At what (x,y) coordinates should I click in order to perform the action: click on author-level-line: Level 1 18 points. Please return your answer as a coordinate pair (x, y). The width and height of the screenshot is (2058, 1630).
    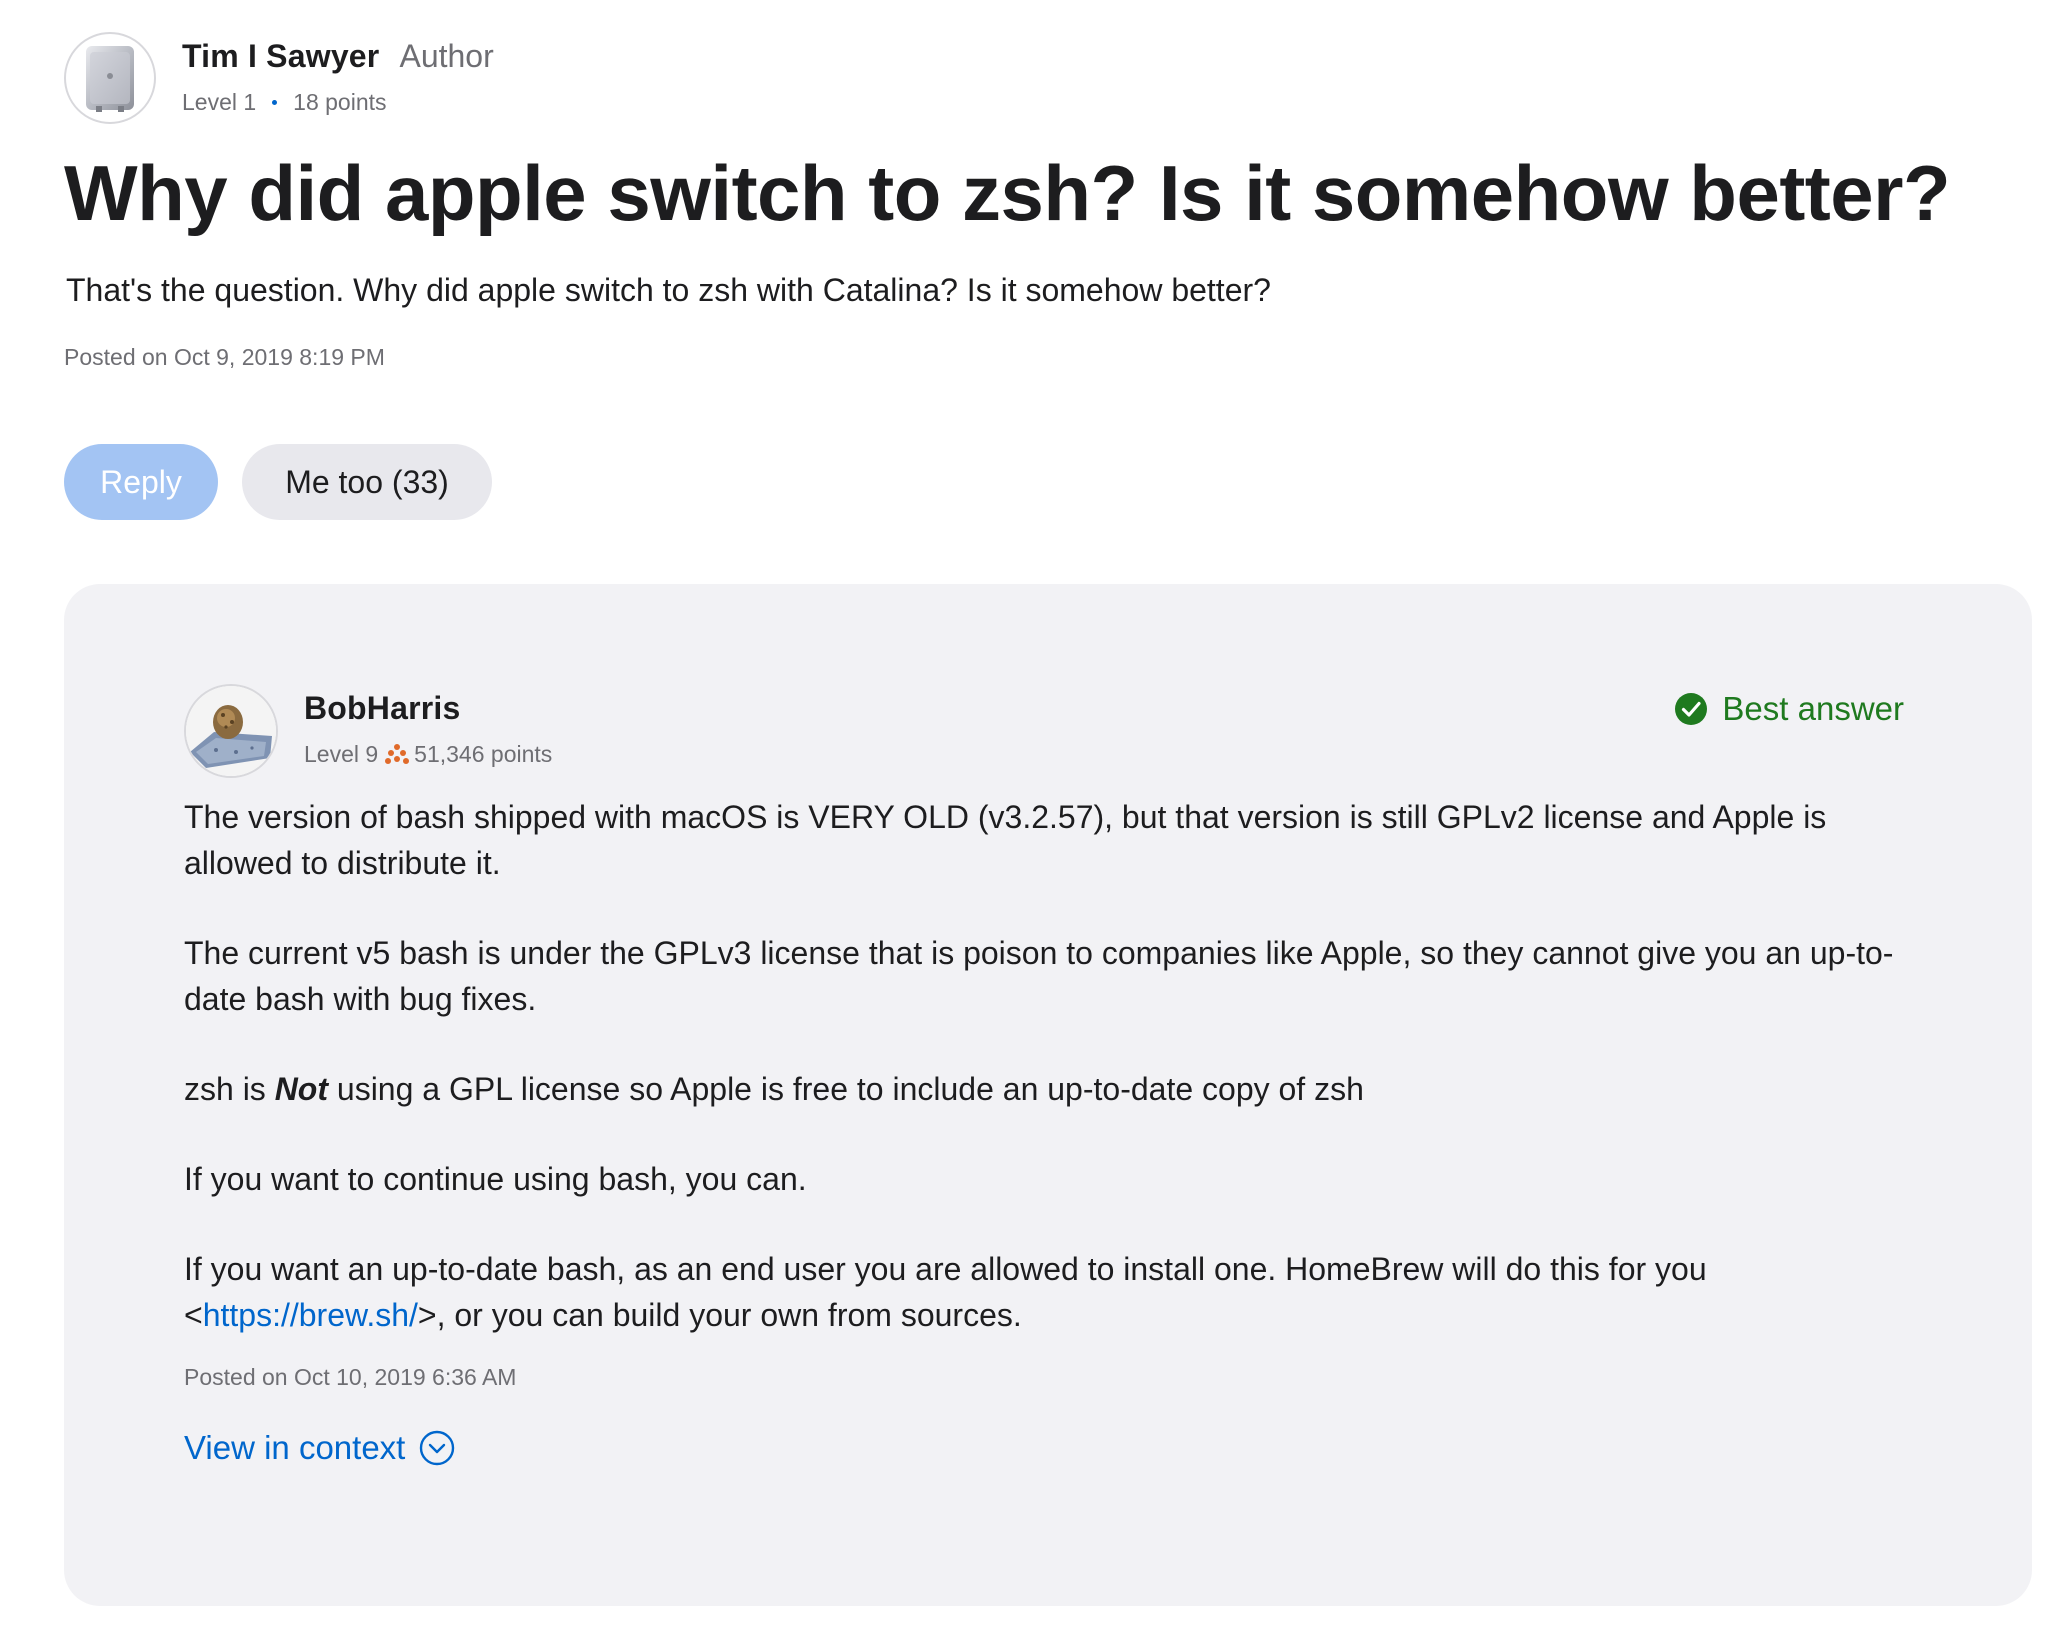
    Looking at the image, I should click on (338, 102).